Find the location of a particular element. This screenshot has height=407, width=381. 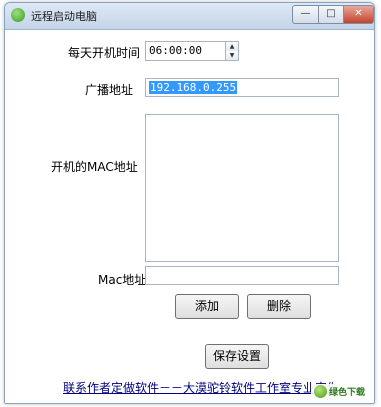

broadcast-address-value: 192.168.0.255 is located at coordinates (193, 87).